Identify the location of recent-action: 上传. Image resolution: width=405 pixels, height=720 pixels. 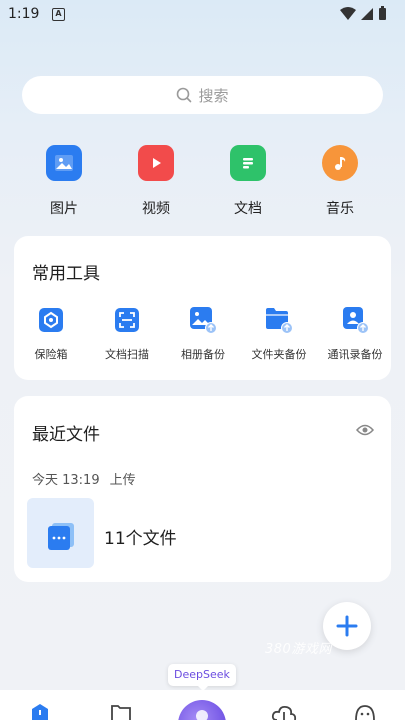
(122, 480).